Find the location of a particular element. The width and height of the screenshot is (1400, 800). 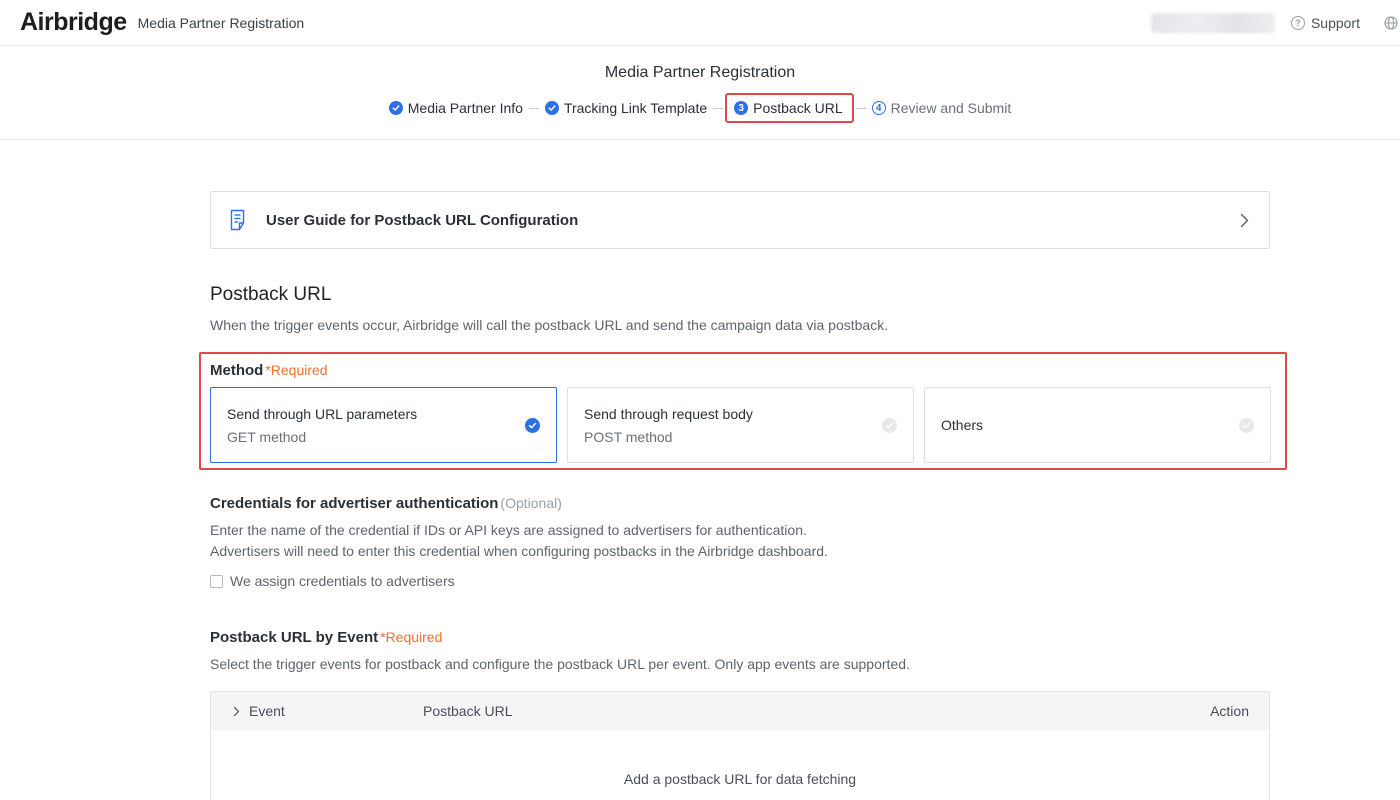

method-option-post: Send through request body POST method is located at coordinates (740, 425).